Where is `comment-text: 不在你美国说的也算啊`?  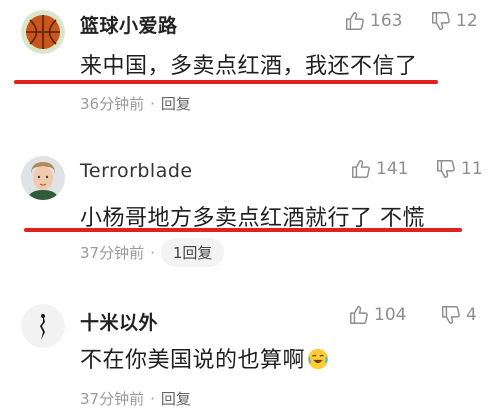 comment-text: 不在你美国说的也算啊 is located at coordinates (193, 360).